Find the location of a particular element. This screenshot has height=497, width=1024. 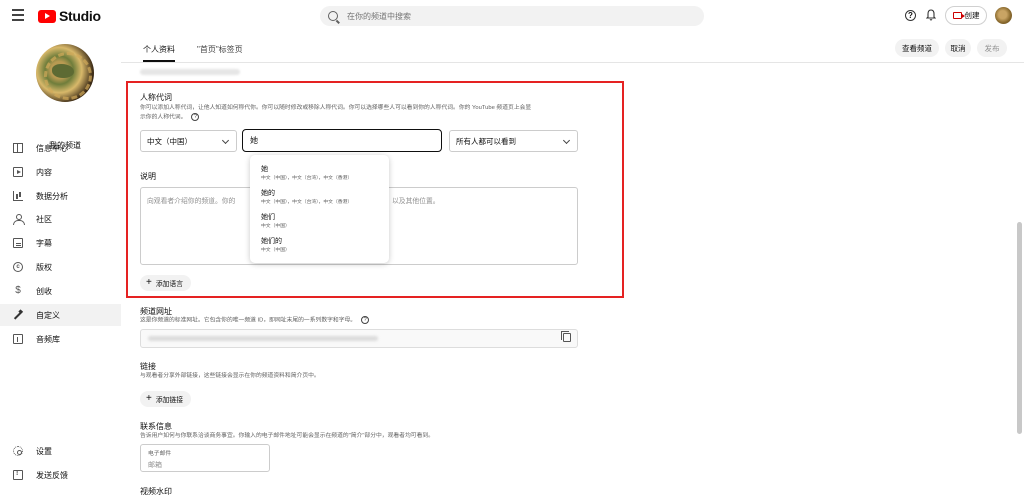

links-description: 与观看者分享外部链接，这些链接会显示在你的频道资料和简介页中。 is located at coordinates (230, 376).